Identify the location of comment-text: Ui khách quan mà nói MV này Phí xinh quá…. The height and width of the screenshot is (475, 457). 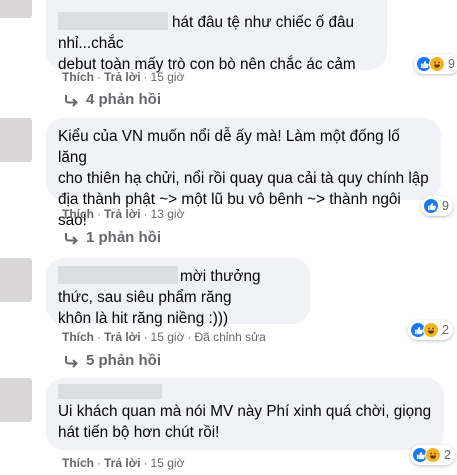
(245, 422).